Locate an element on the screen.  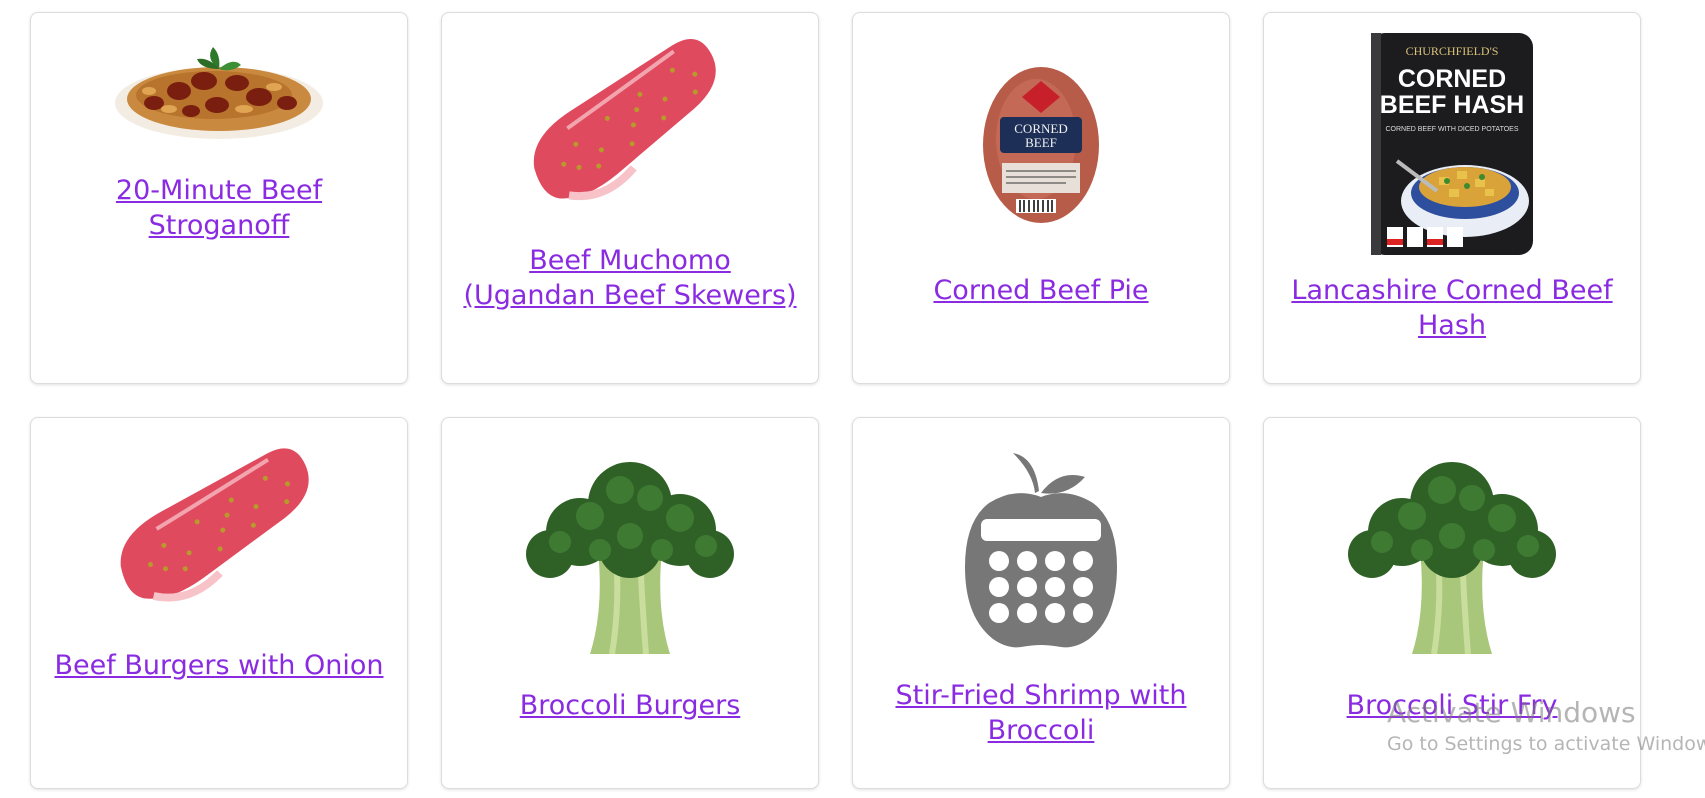
recipe-title-link: Broccoli Stir Fry is located at coordinates (1452, 705).